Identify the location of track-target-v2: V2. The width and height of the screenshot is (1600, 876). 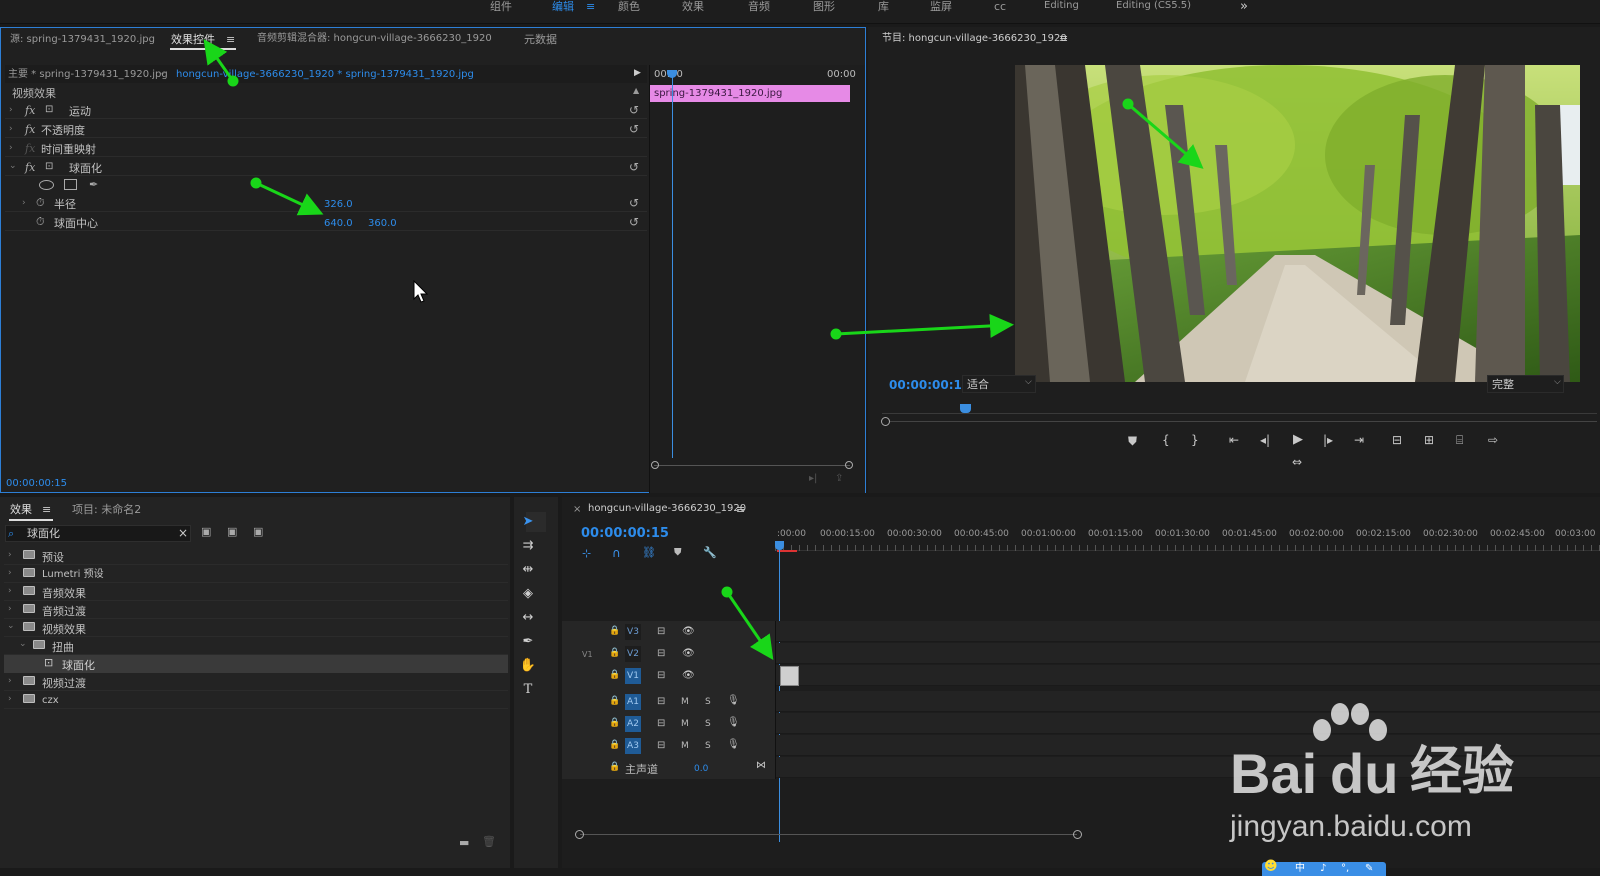
(633, 654).